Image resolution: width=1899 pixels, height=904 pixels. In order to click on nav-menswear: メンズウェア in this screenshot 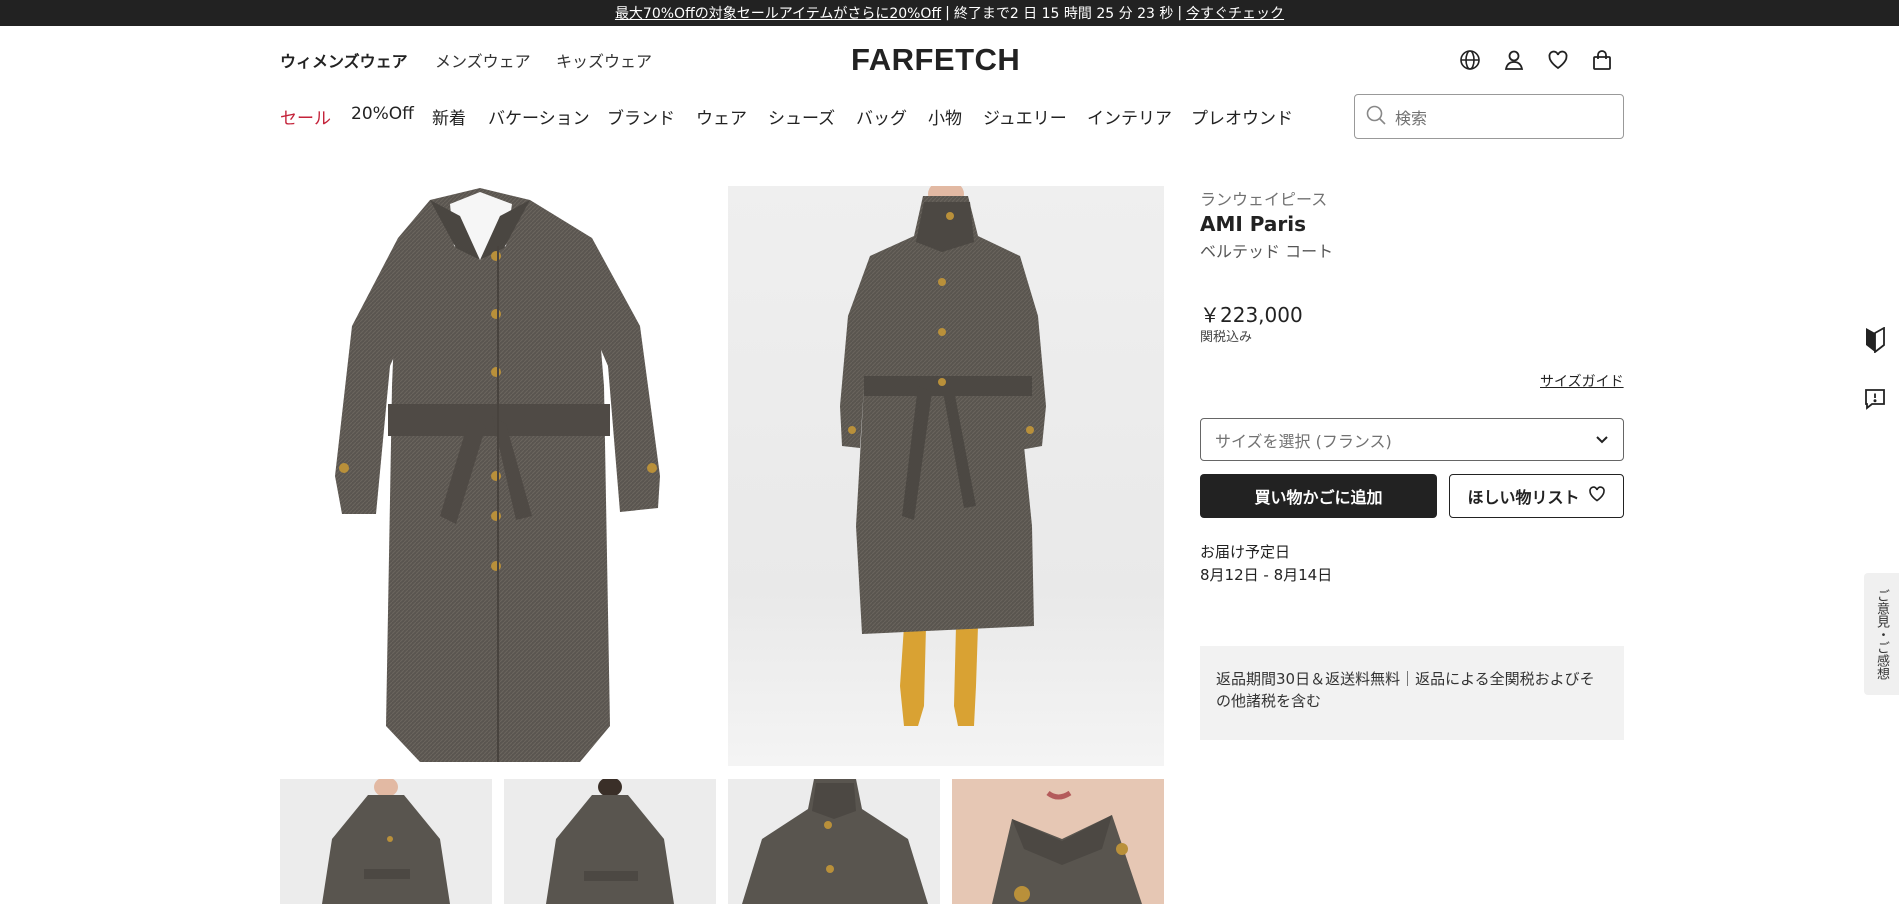, I will do `click(483, 60)`.